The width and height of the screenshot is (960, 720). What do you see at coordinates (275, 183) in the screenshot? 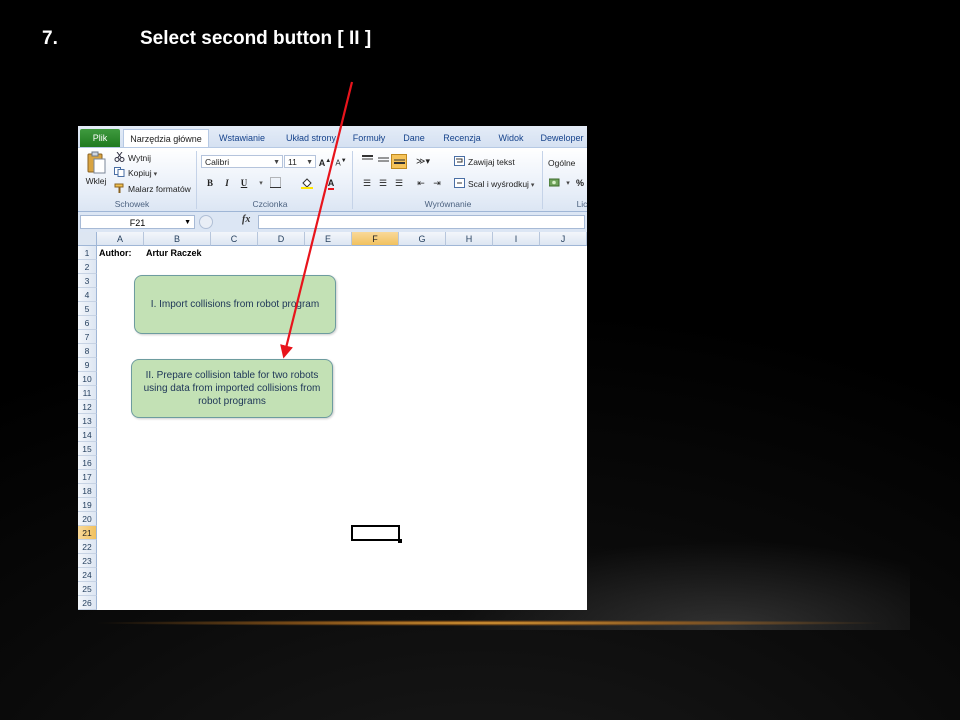
I see `borders-icon` at bounding box center [275, 183].